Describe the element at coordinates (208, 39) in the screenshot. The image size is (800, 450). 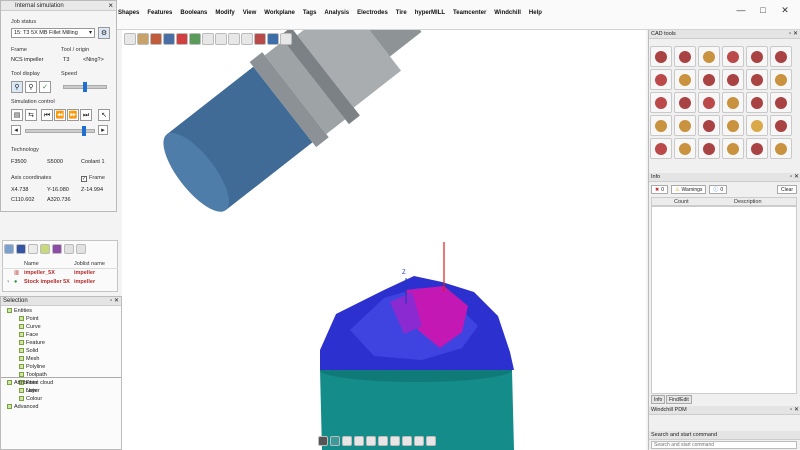
I see `hidden-line-icon` at that location.